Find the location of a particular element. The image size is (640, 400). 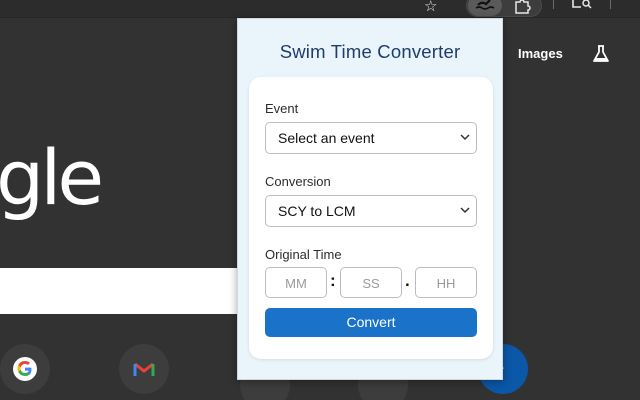

minutes-placeholder: MM is located at coordinates (296, 283).